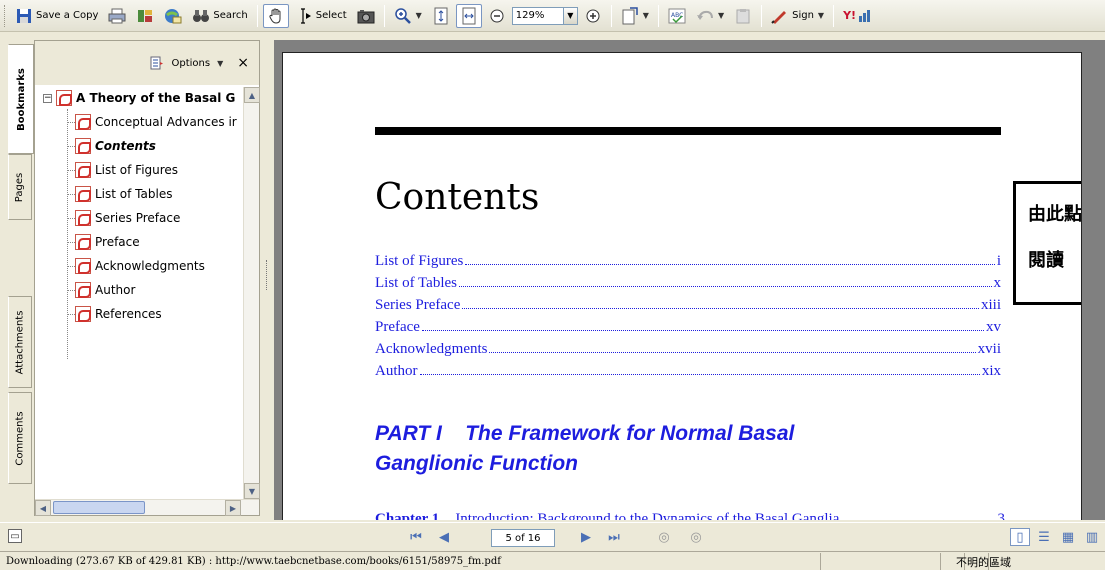 The height and width of the screenshot is (570, 1105). I want to click on page-number-field: 5 of 16, so click(523, 538).